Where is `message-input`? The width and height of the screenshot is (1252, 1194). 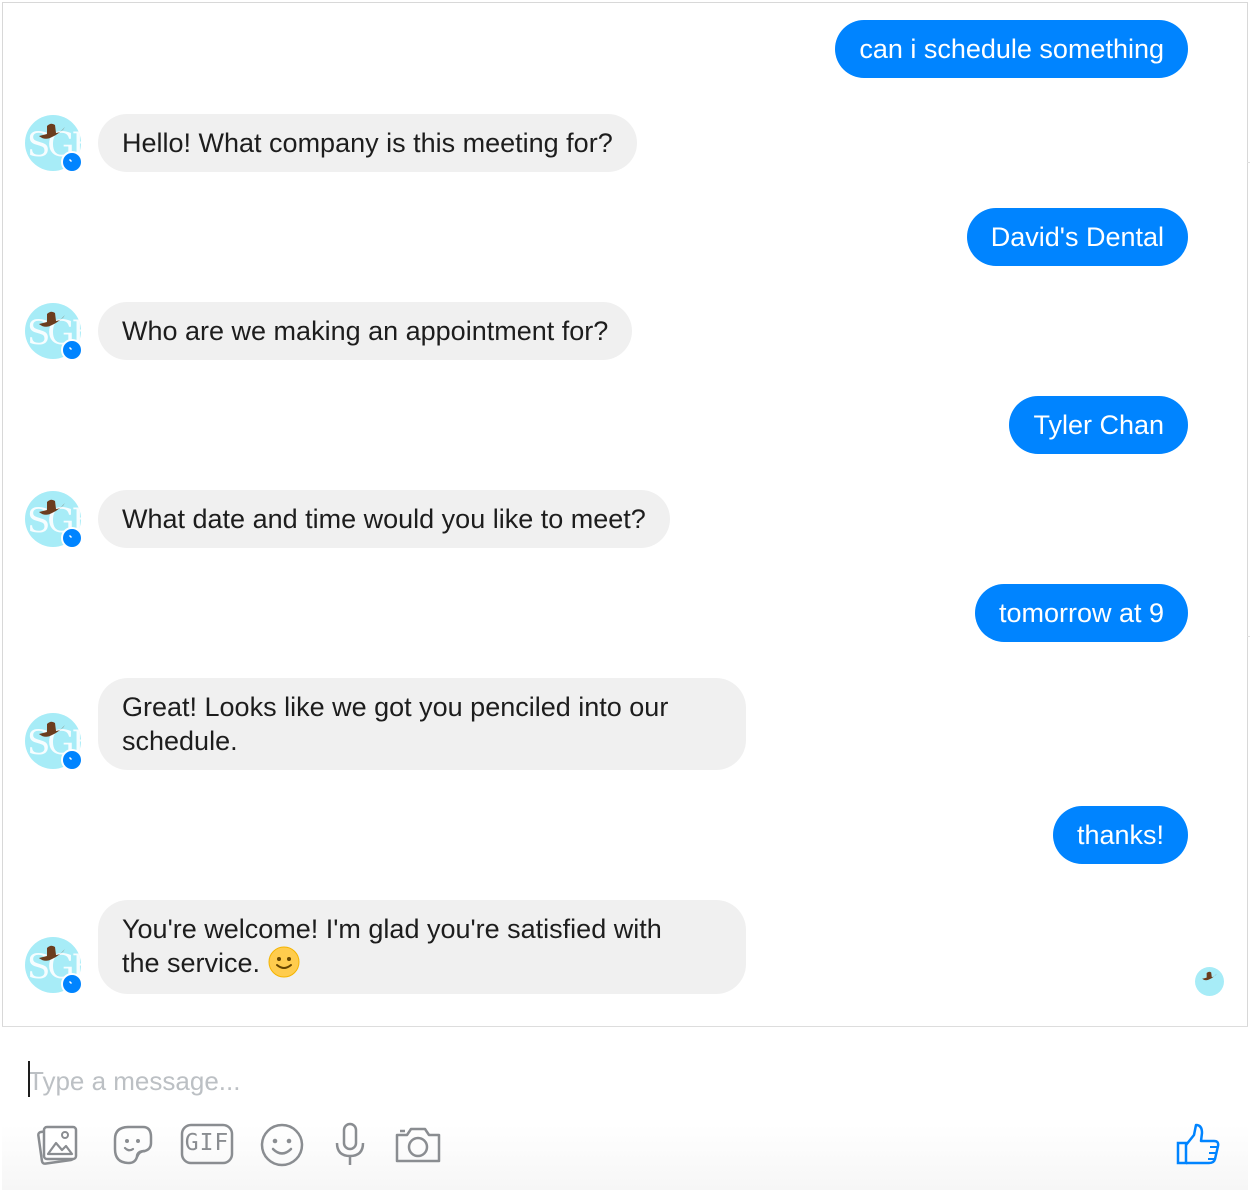 message-input is located at coordinates (578, 1081).